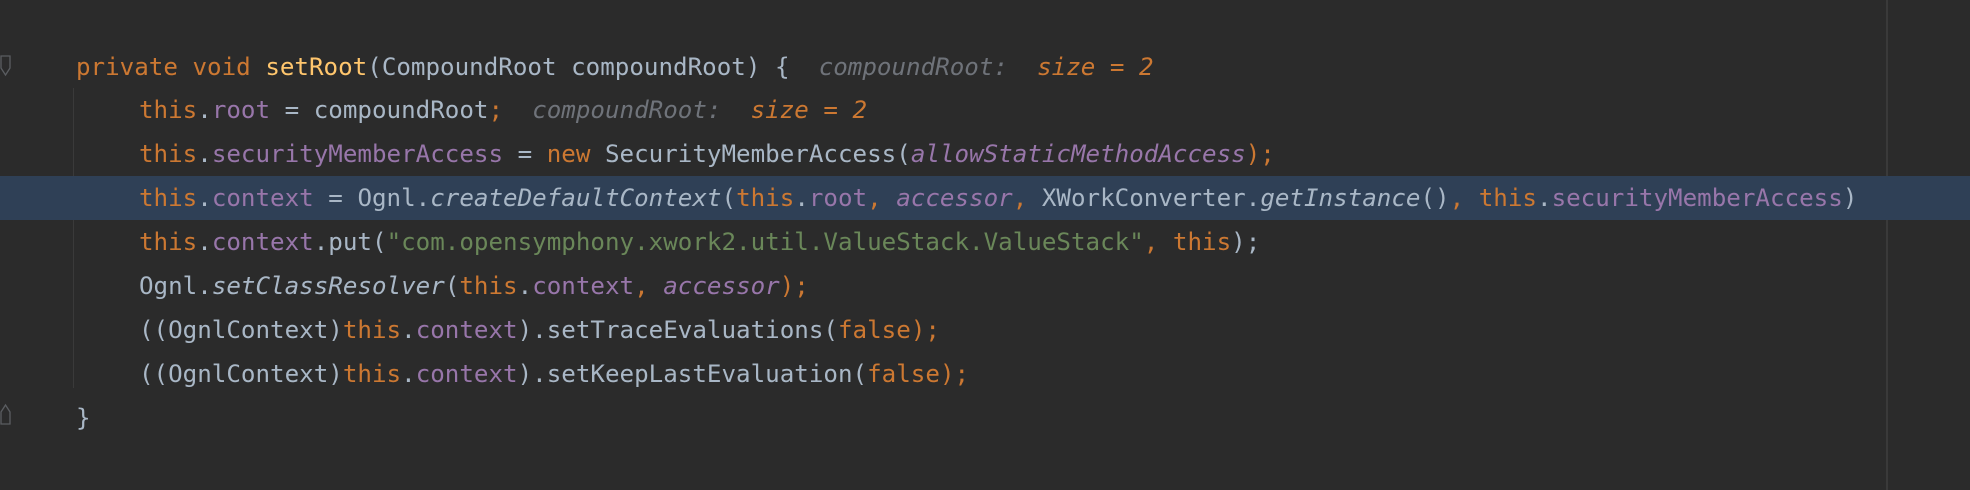 This screenshot has height=490, width=1970. Describe the element at coordinates (401, 110) in the screenshot. I see `assigned-value: compoundRoot` at that location.